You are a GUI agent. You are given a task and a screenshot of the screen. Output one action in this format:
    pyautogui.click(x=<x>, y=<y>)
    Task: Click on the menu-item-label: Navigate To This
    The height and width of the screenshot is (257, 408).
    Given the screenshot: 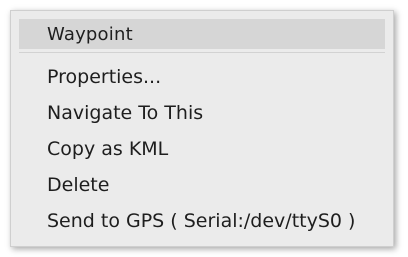 What is the action you would take?
    pyautogui.click(x=125, y=113)
    